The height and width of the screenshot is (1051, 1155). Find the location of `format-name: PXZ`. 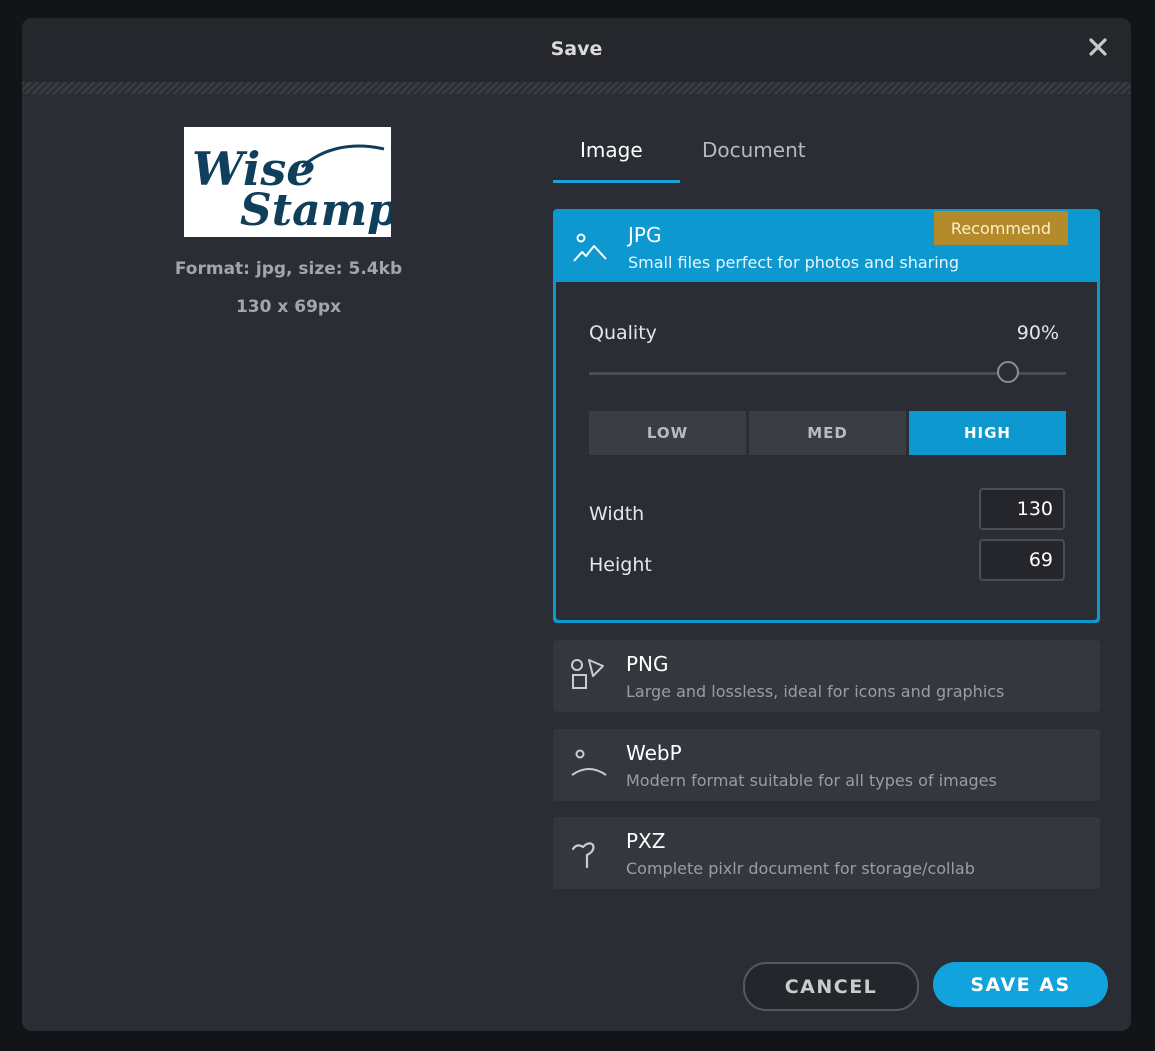

format-name: PXZ is located at coordinates (646, 841).